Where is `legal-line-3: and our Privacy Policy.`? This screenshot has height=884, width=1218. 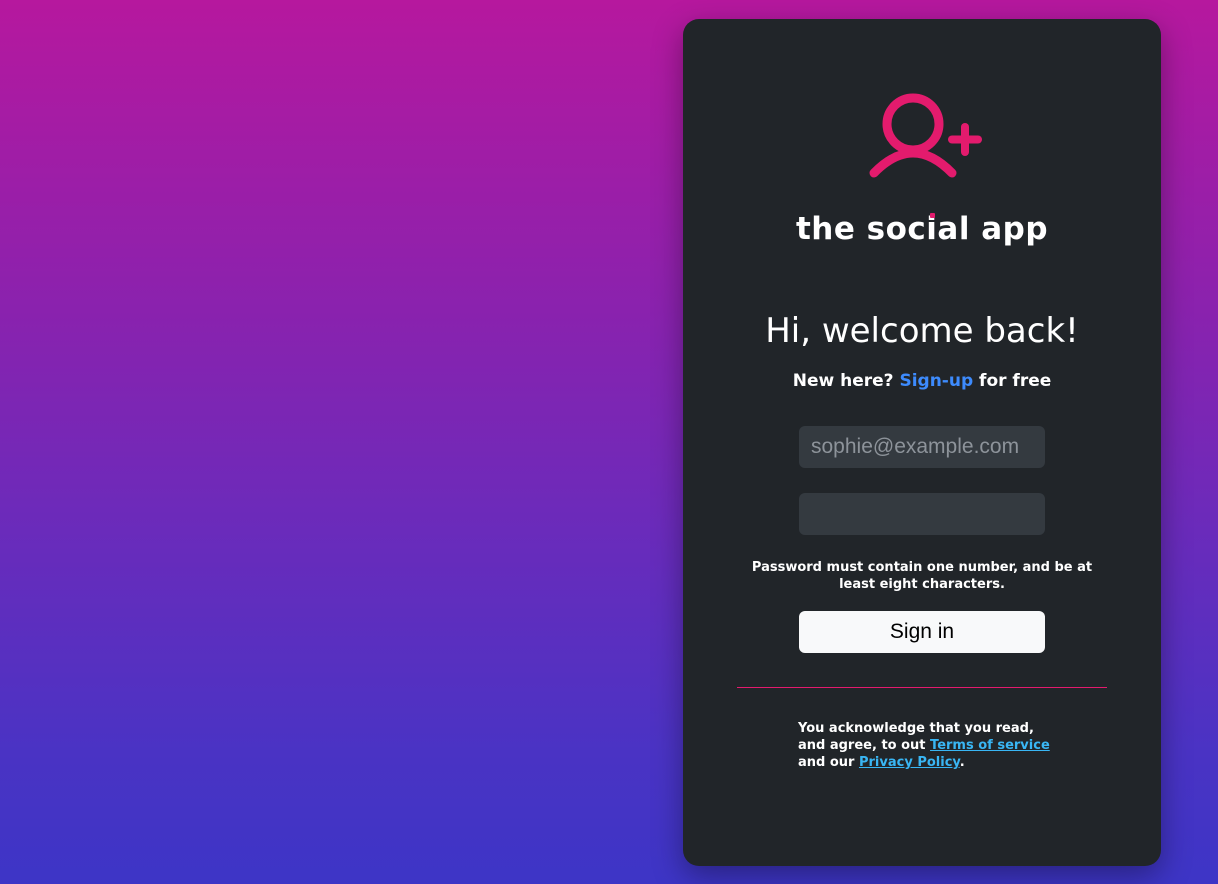
legal-line-3: and our Privacy Policy. is located at coordinates (948, 762).